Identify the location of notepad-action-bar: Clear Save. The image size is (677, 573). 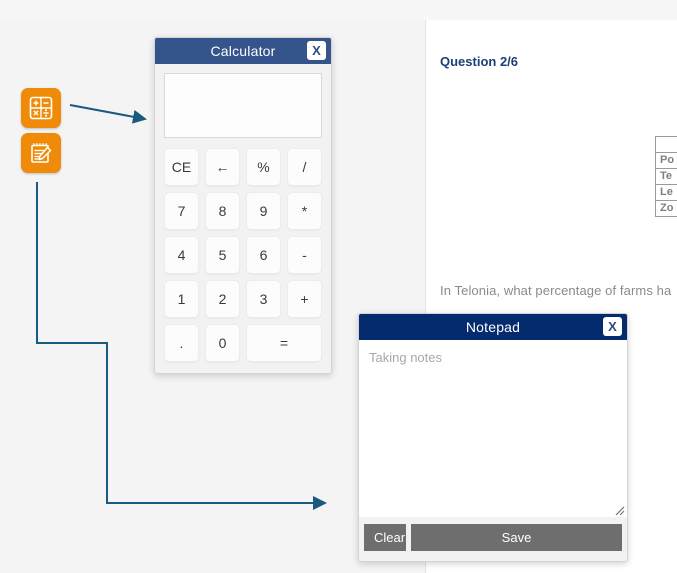
(493, 537).